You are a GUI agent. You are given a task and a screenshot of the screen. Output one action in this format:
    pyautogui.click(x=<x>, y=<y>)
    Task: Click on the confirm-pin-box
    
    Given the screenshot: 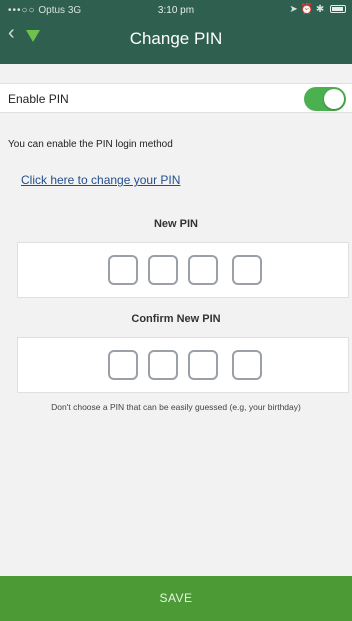 What is the action you would take?
    pyautogui.click(x=183, y=365)
    